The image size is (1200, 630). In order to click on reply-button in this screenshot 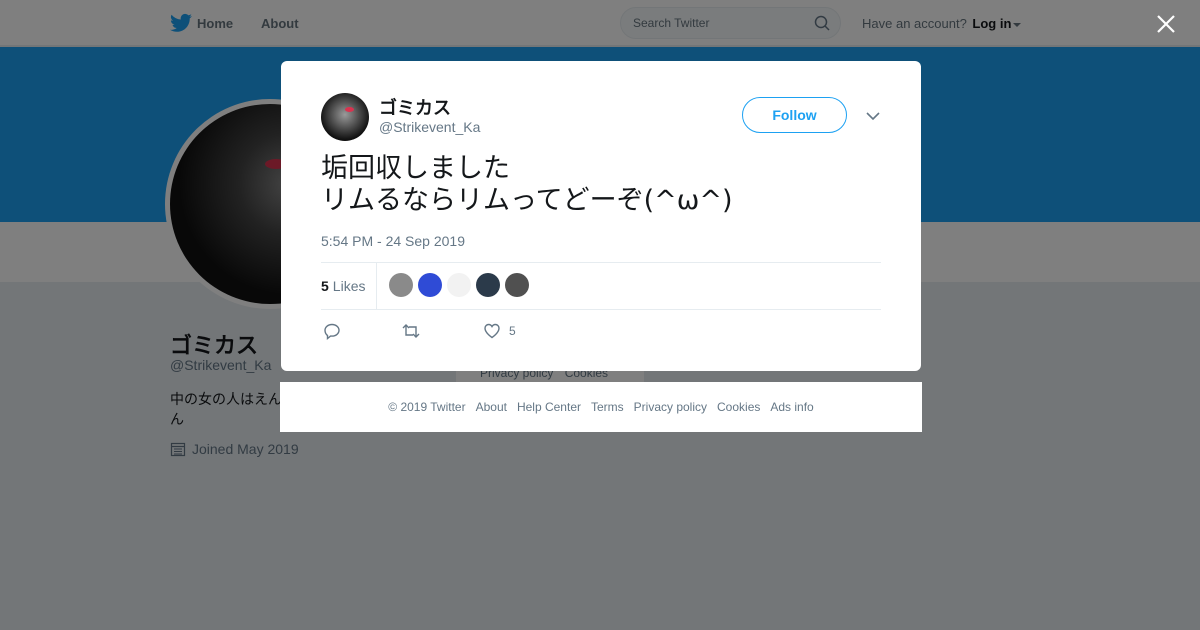, I will do `click(332, 331)`.